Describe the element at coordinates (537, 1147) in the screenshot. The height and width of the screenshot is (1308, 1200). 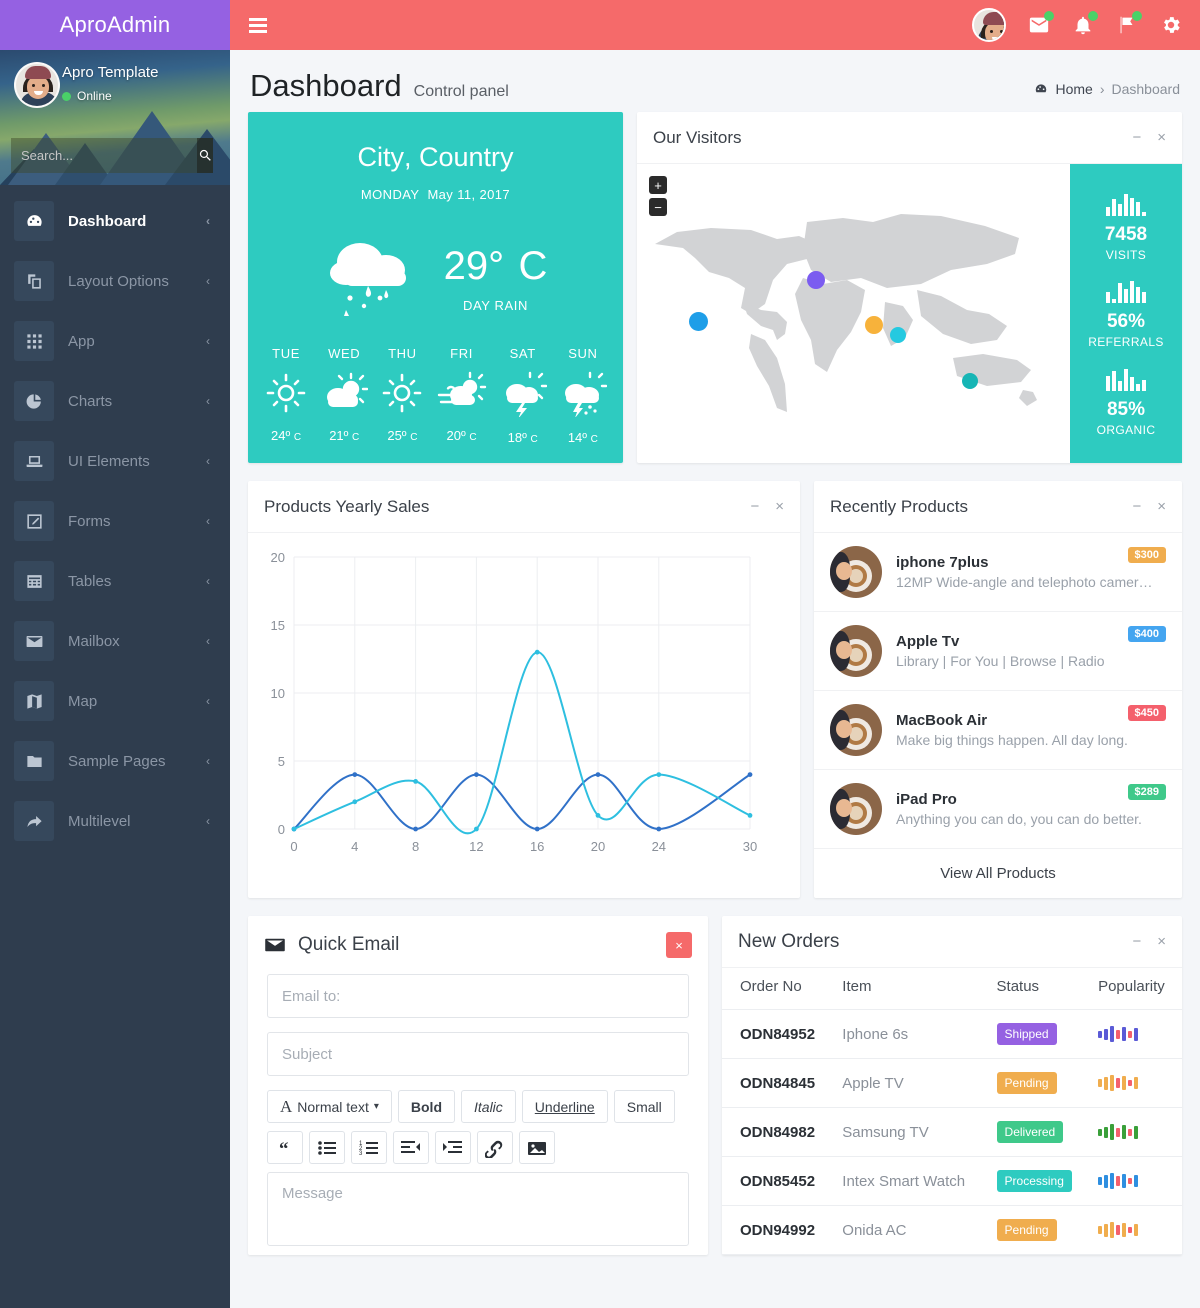
I see `image-button` at that location.